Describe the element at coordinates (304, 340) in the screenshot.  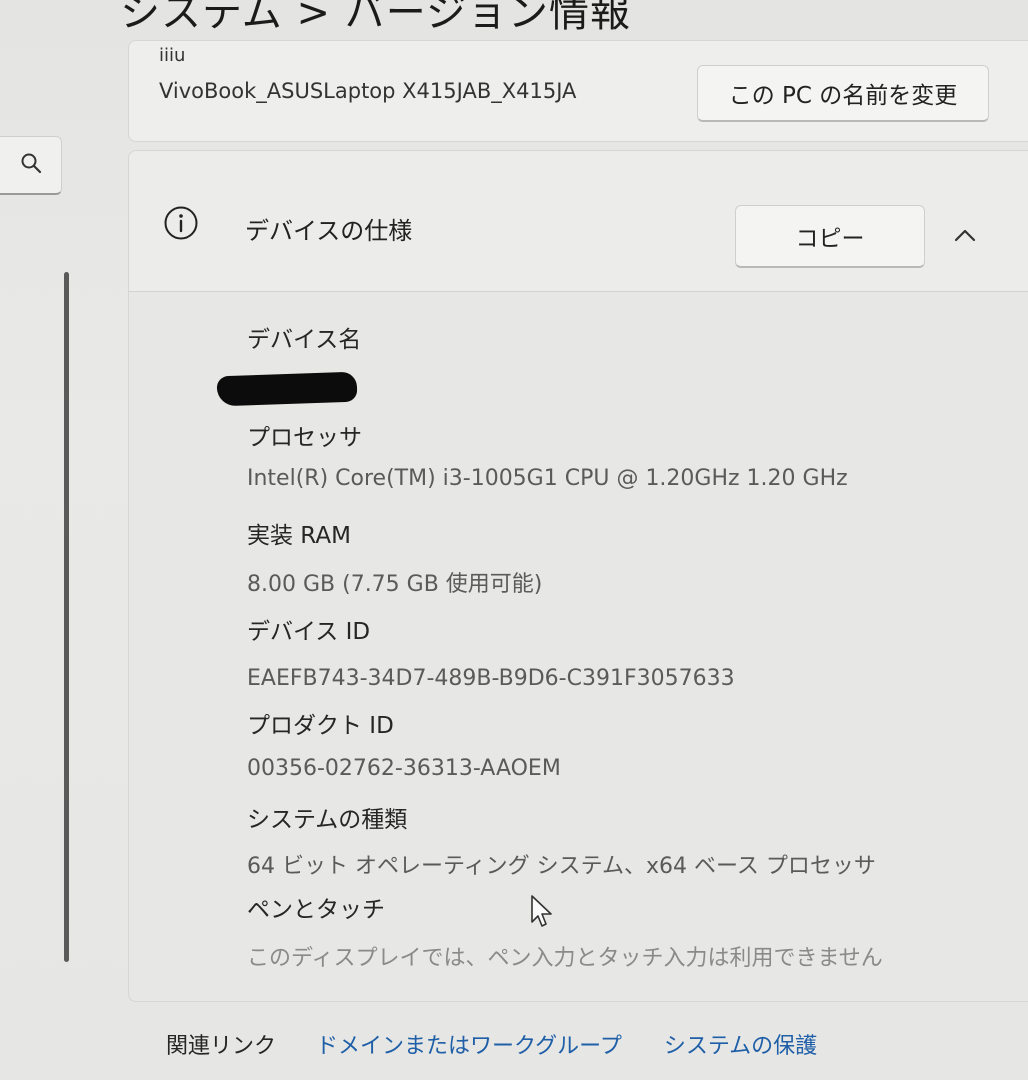
I see `spec-label-device-name: デバイス名` at that location.